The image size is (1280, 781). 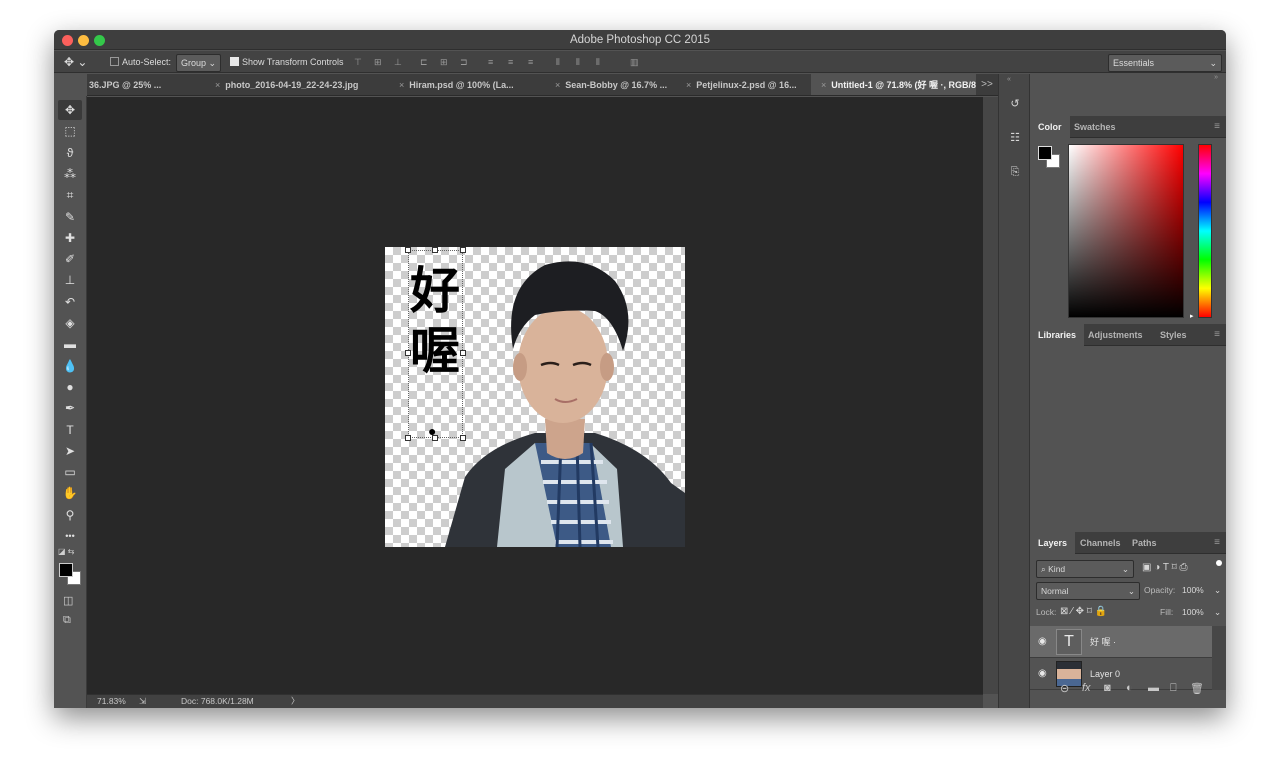 I want to click on align-vertical-center-icon: ⊞, so click(x=379, y=62).